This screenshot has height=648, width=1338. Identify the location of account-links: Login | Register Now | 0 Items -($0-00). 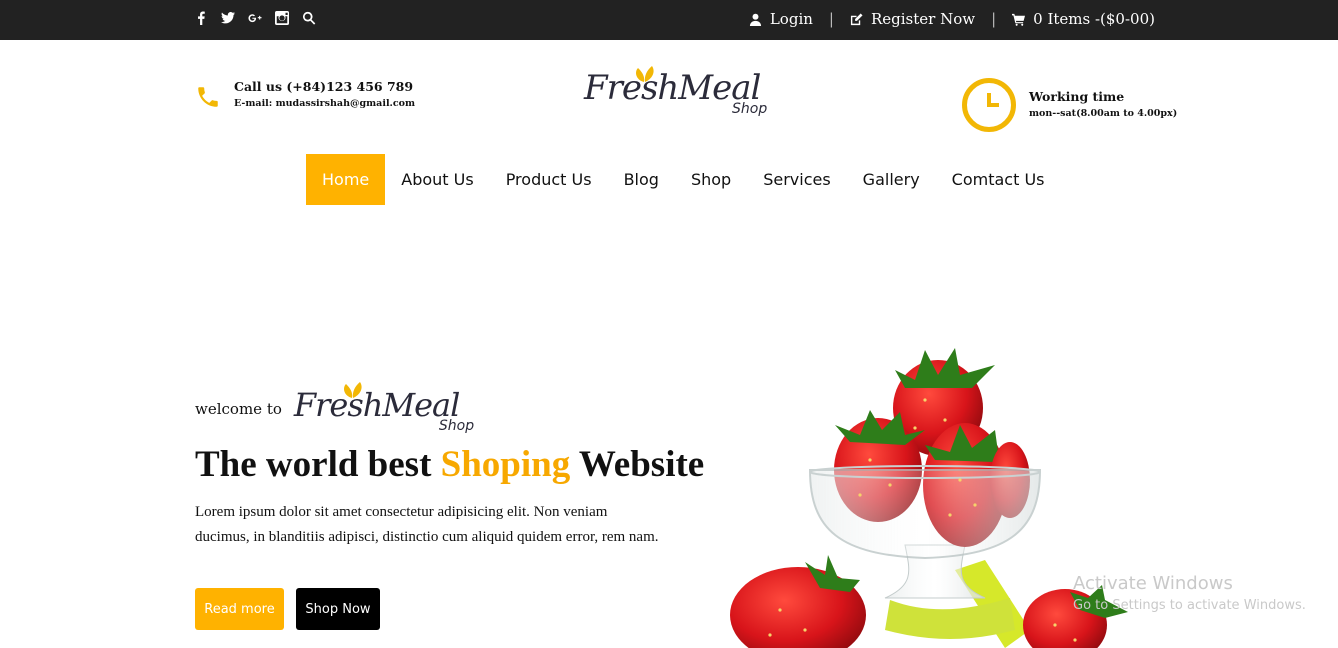
(952, 19).